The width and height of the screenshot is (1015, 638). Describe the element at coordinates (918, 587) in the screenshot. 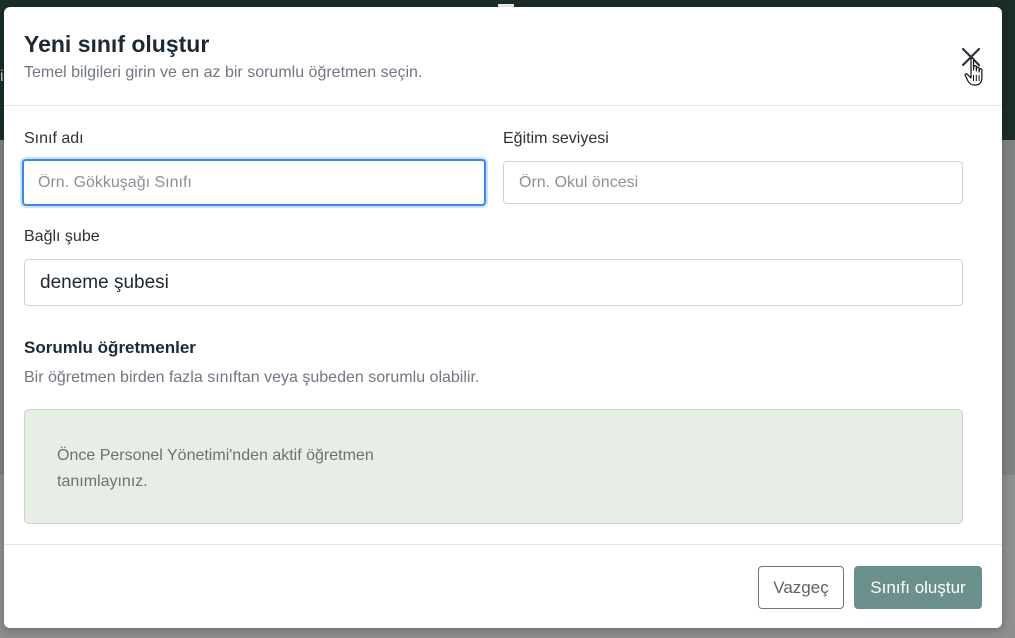

I see `create-class-button: Sınıfı oluştur` at that location.